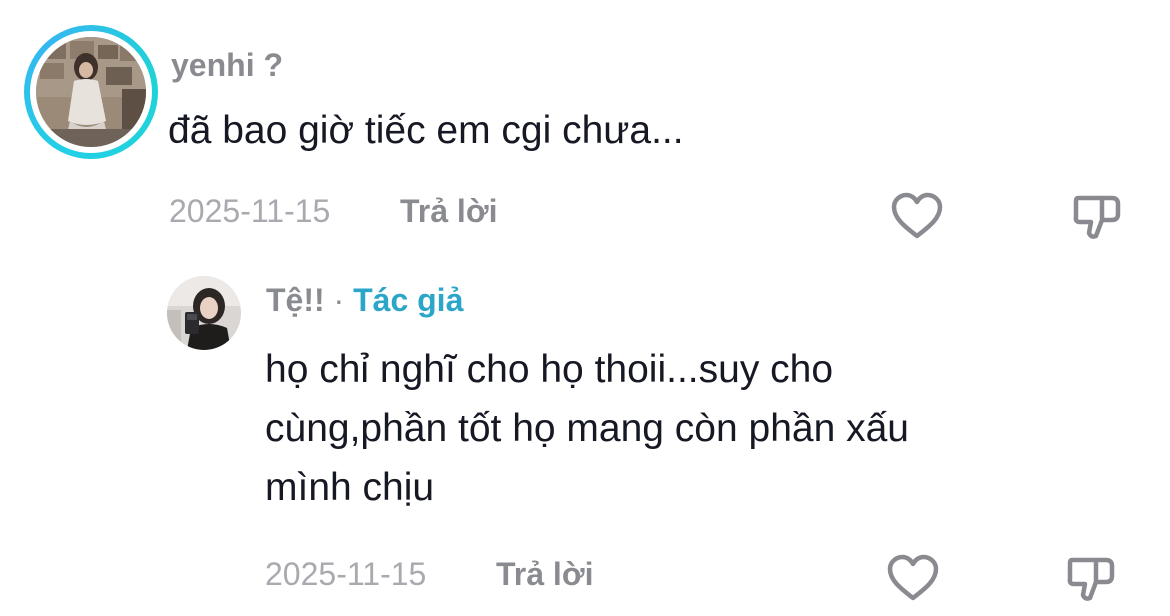 The width and height of the screenshot is (1170, 616). Describe the element at coordinates (346, 574) in the screenshot. I see `reply-date: 2025-11-15` at that location.